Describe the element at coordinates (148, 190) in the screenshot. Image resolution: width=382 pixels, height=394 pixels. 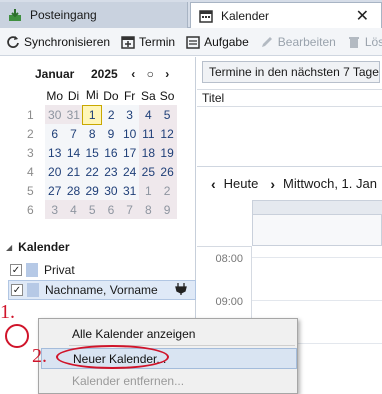
I see `date-cell: 1` at that location.